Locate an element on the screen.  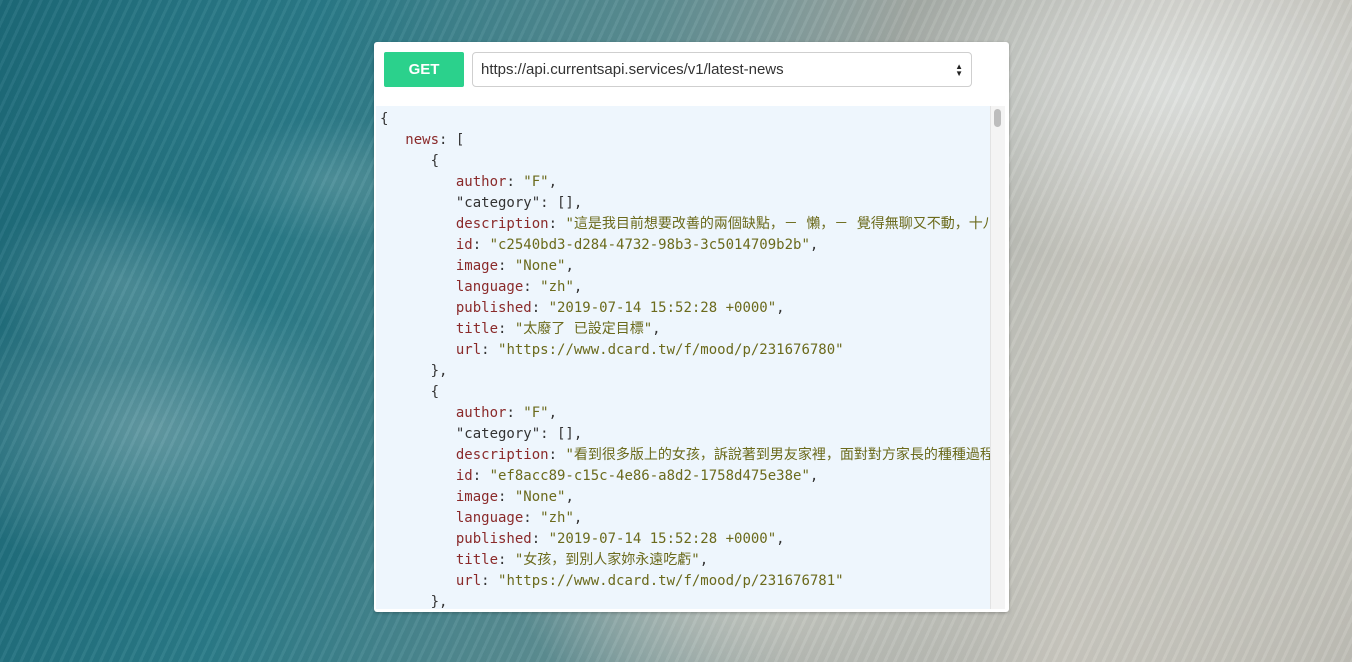
json-key: news is located at coordinates (422, 140).